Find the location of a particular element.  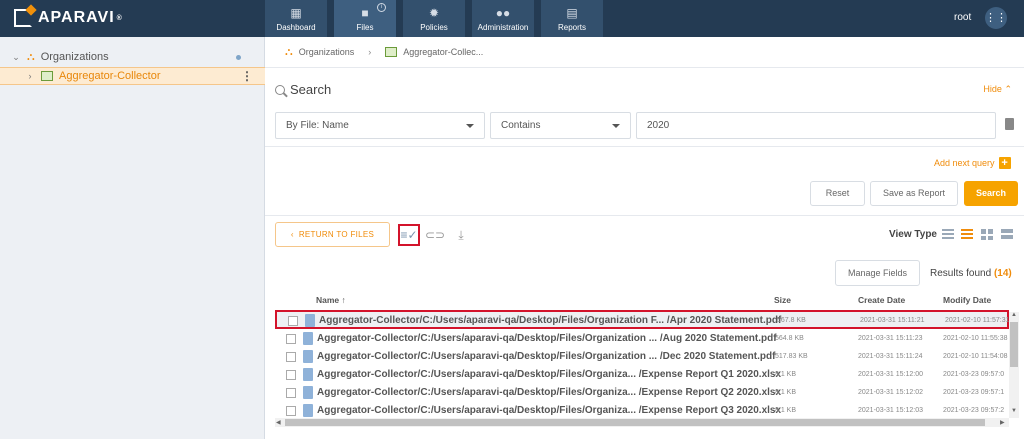

scroll-up-icon: ▲ is located at coordinates (1014, 315).